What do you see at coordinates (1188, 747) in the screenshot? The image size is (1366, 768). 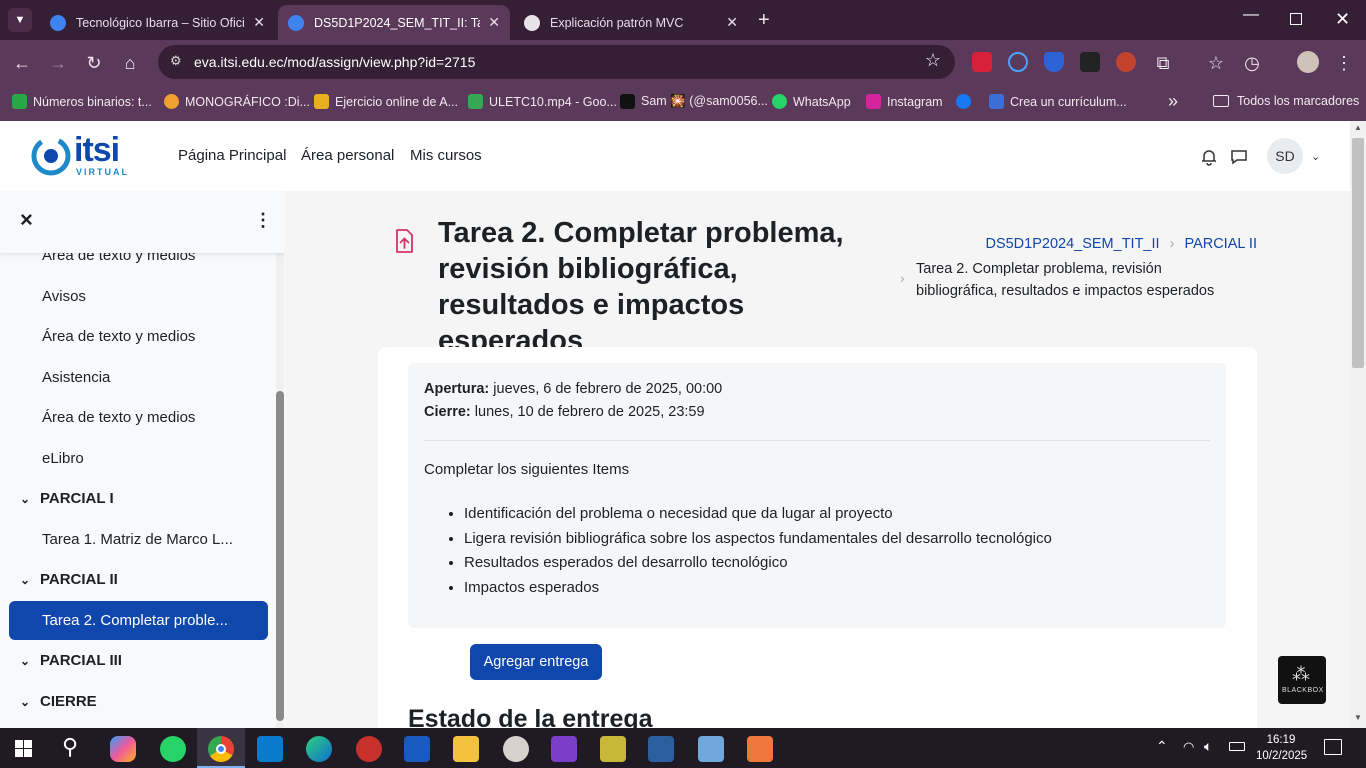 I see `wifi-icon: ◠` at bounding box center [1188, 747].